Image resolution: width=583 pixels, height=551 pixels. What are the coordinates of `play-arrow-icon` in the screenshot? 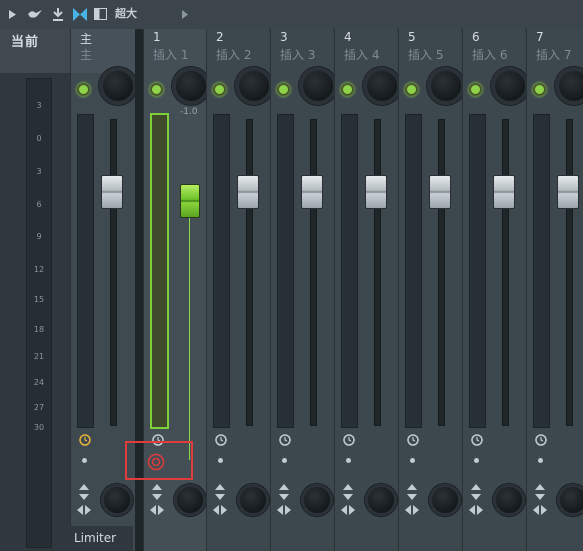 It's located at (12, 14).